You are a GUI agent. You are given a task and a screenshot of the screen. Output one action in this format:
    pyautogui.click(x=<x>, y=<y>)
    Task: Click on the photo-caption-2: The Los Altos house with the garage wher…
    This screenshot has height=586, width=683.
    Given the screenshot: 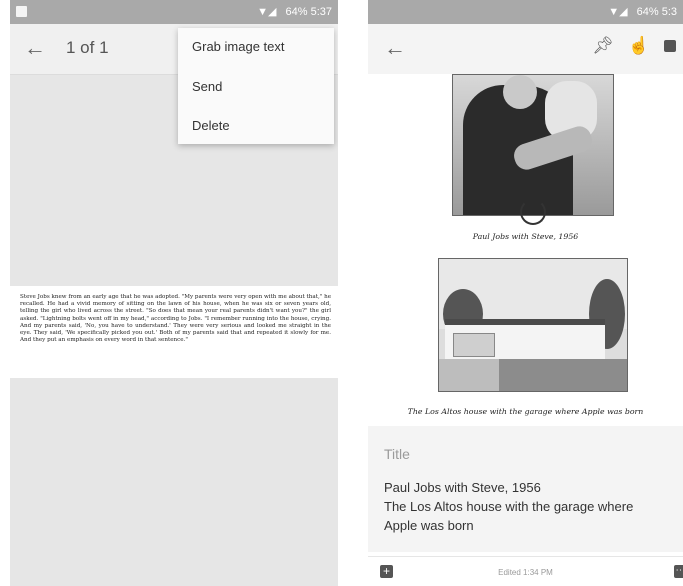 What is the action you would take?
    pyautogui.click(x=525, y=411)
    